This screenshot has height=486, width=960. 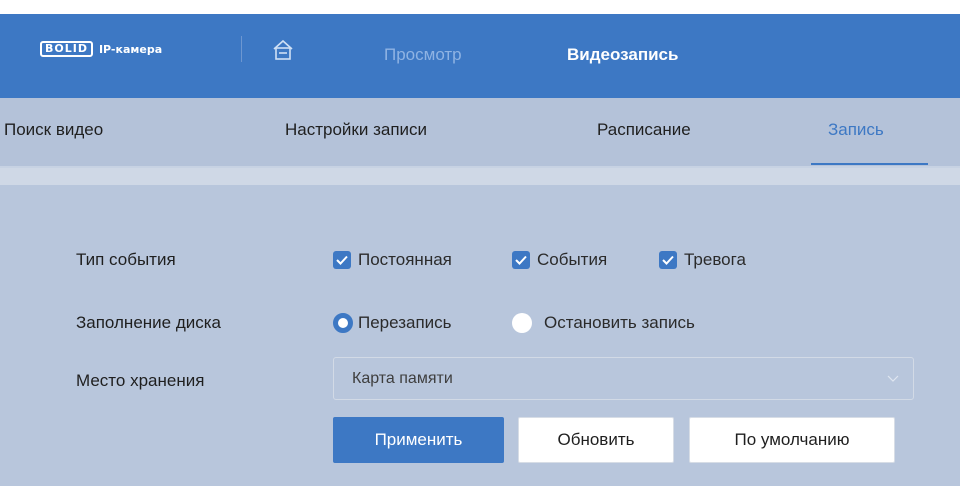 What do you see at coordinates (356, 130) in the screenshot?
I see `tab-record-settings: Настройки записи` at bounding box center [356, 130].